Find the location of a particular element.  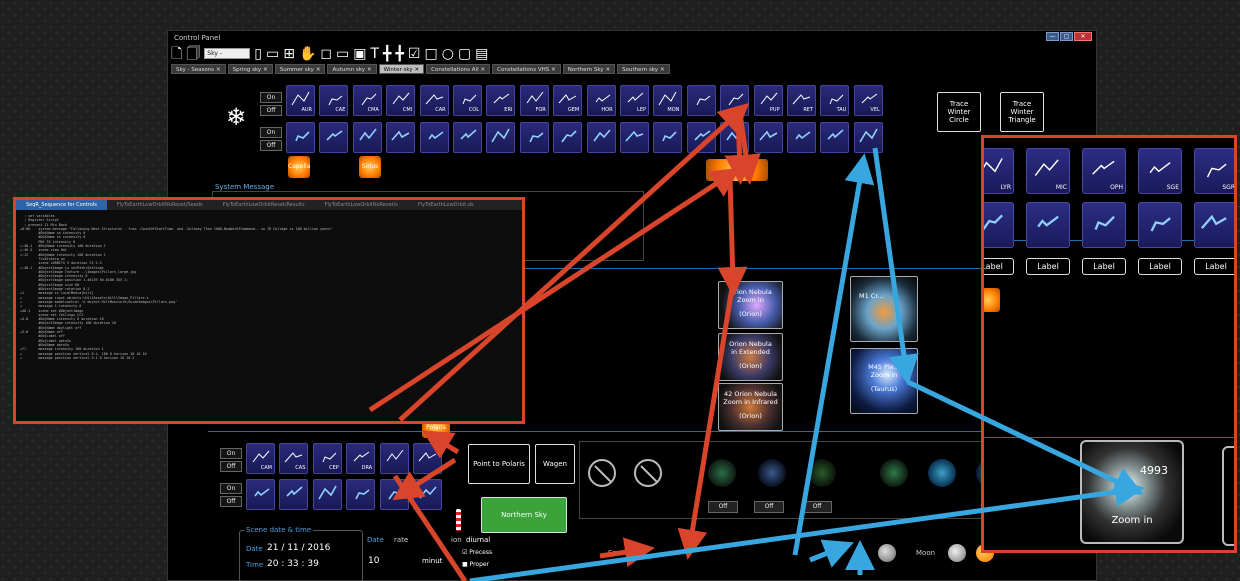

northern-off-button-1: Off is located at coordinates (231, 466).